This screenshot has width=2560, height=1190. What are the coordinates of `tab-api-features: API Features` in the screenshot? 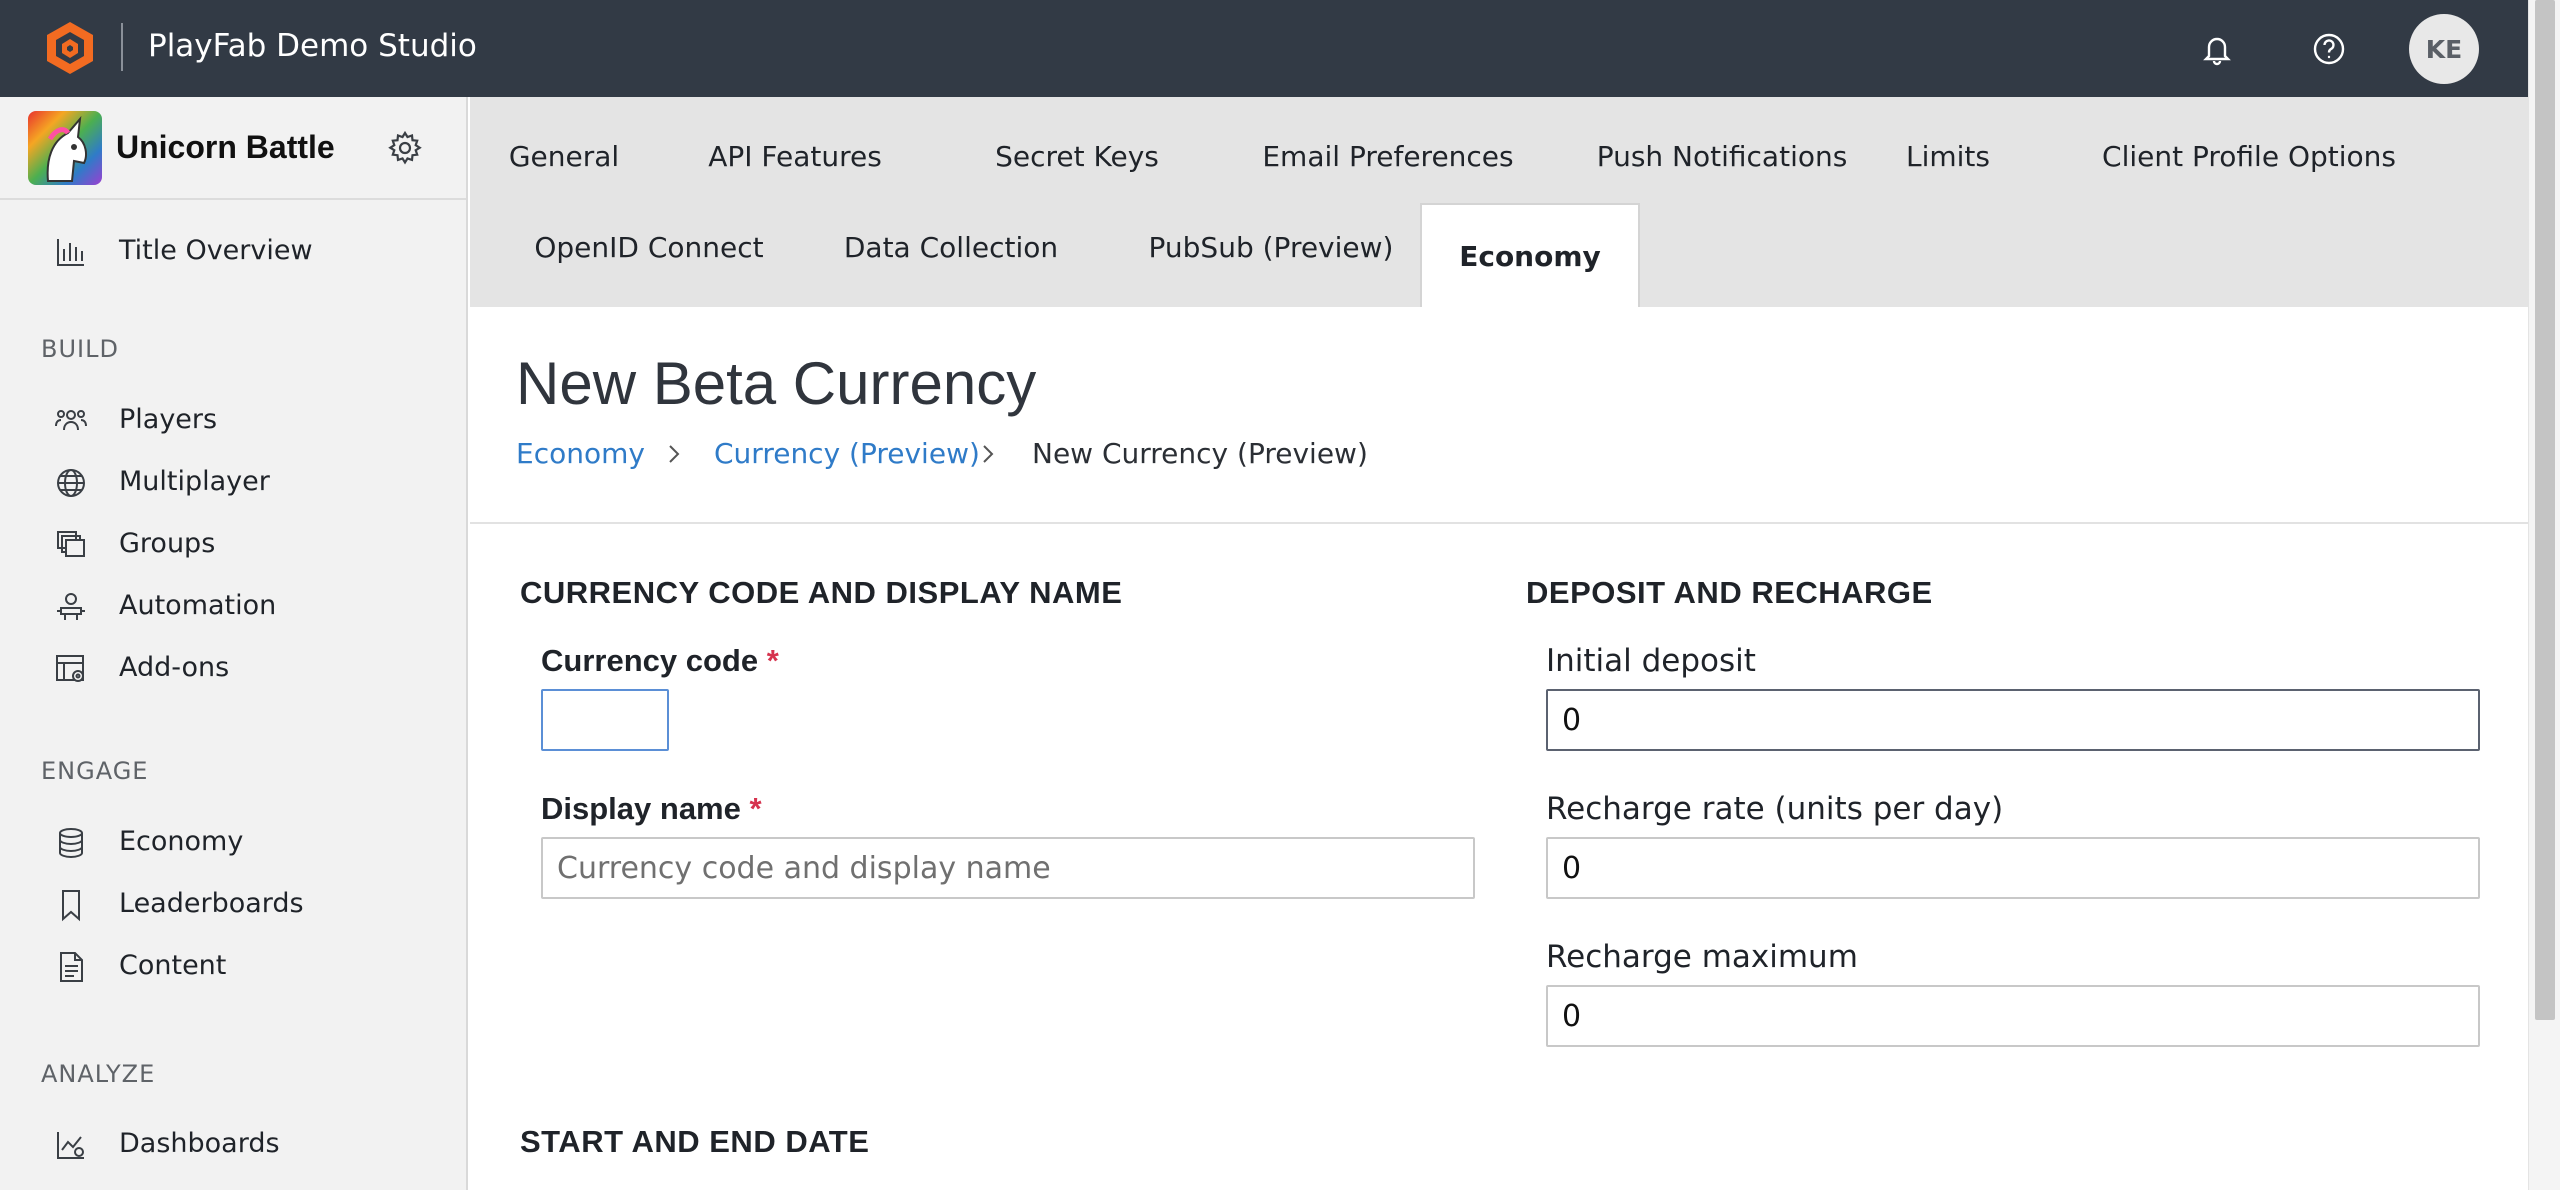 It's located at (795, 156).